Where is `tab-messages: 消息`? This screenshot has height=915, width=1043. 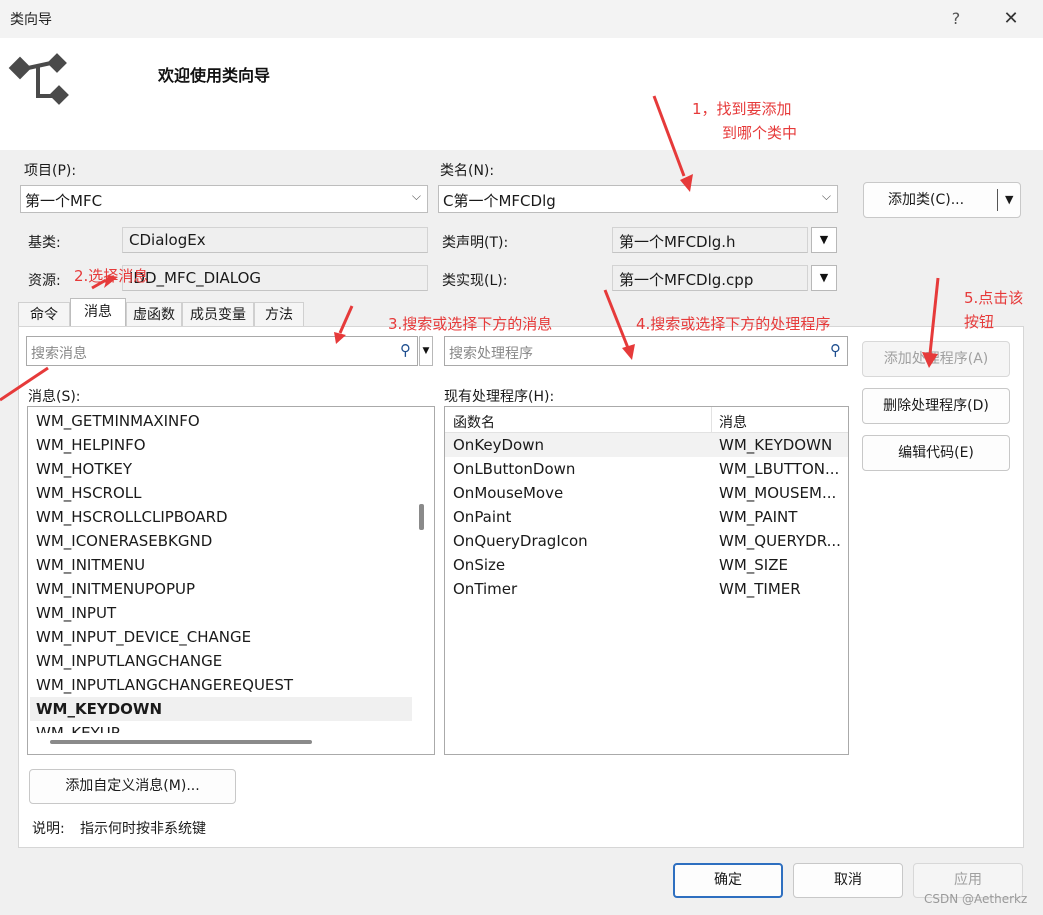
tab-messages: 消息 is located at coordinates (98, 312).